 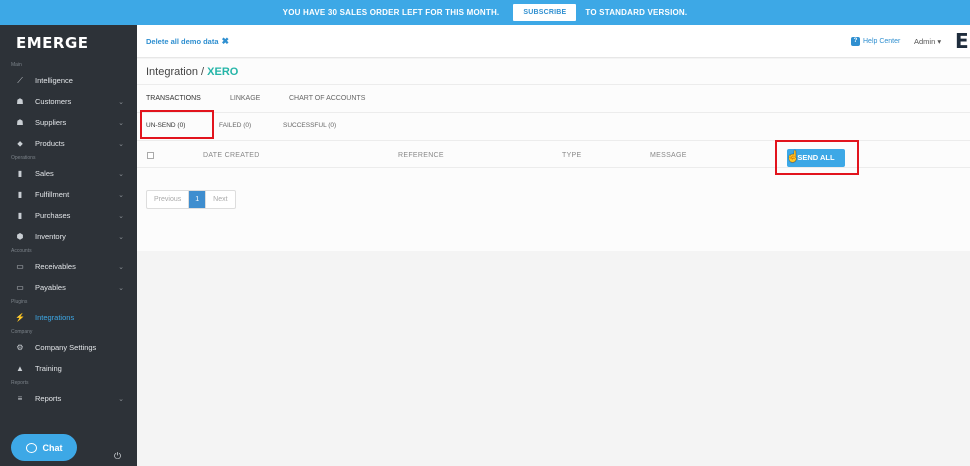 I want to click on sidebar-section-label: Accounts, so click(x=21, y=251).